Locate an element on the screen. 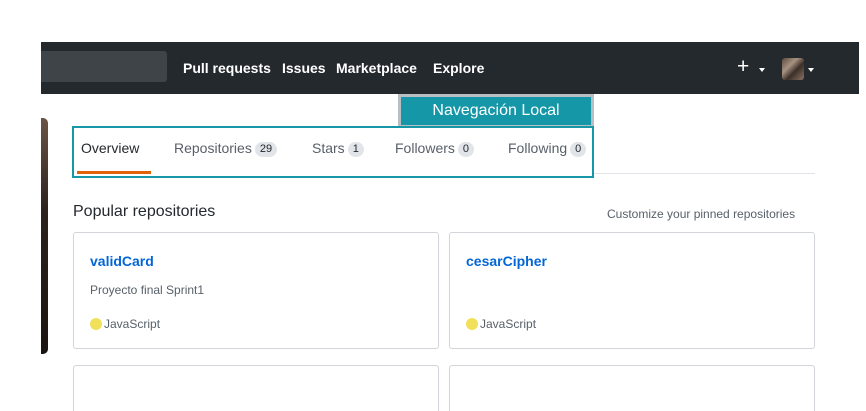  section-title: Popular repositories is located at coordinates (144, 211).